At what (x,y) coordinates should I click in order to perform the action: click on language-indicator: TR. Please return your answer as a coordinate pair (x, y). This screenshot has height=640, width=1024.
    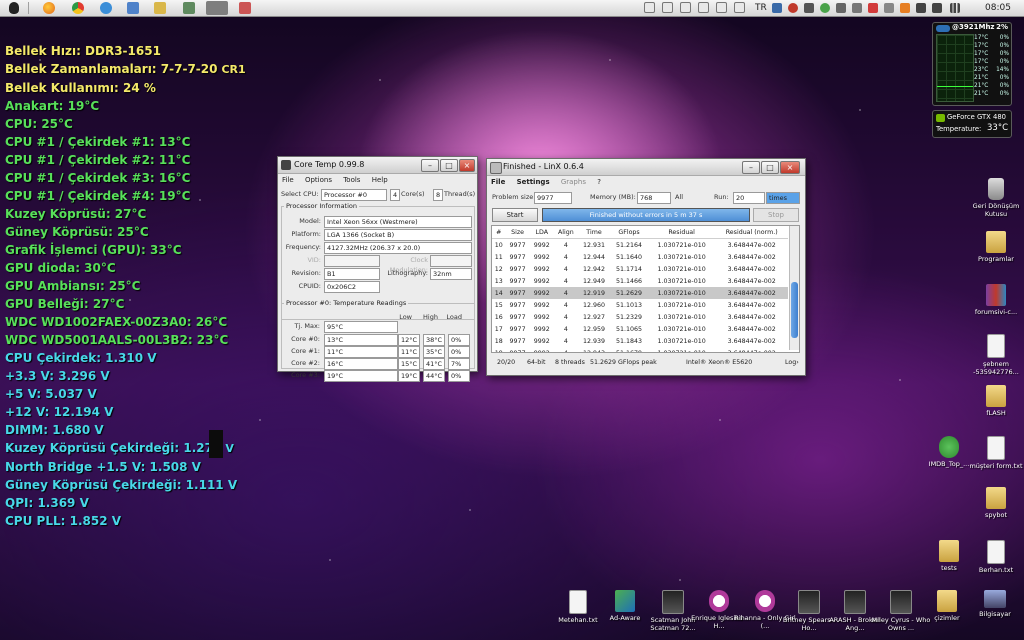
    Looking at the image, I should click on (761, 8).